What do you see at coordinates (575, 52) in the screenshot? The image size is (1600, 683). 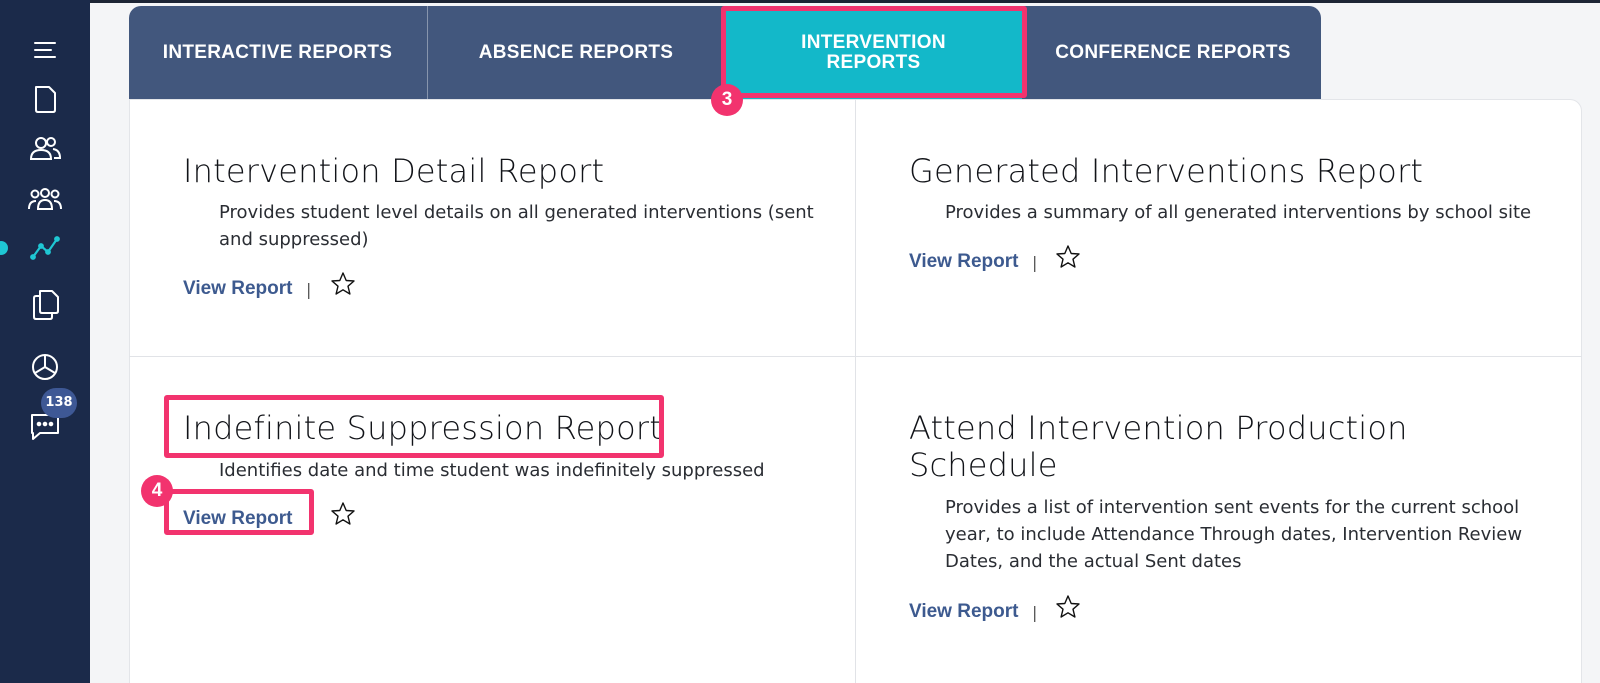 I see `tab-absence-reports: ABSENCE REPORTS` at bounding box center [575, 52].